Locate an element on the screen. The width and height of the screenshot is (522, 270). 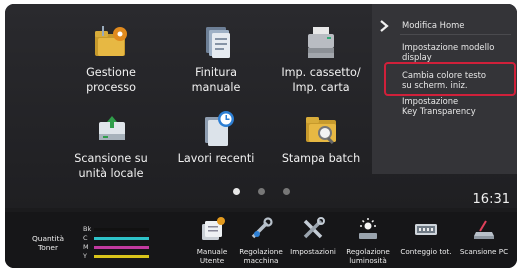
menu-collapse-button is located at coordinates (384, 26).